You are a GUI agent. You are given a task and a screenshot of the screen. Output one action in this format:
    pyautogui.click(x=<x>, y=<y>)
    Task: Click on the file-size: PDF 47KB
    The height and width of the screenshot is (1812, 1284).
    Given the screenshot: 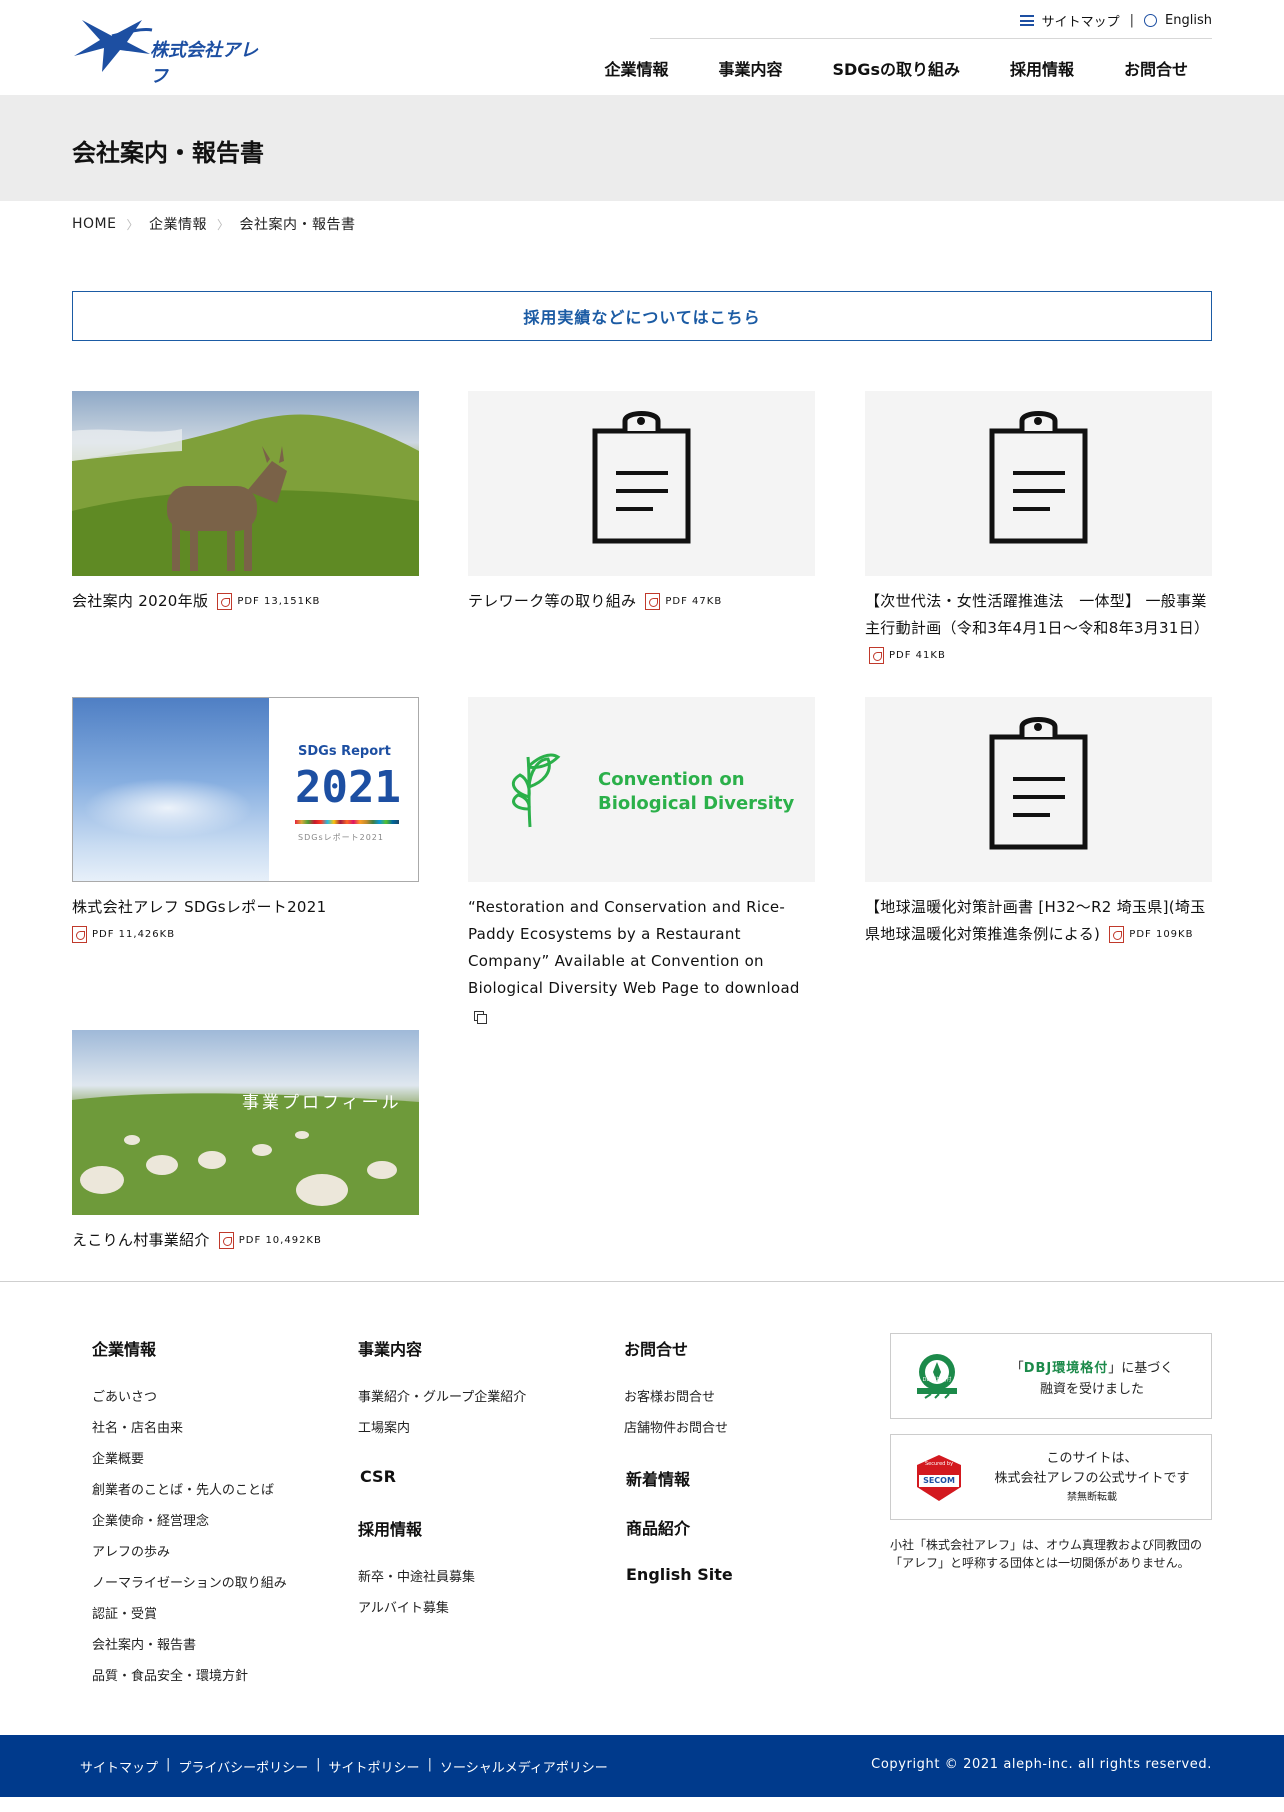 What is the action you would take?
    pyautogui.click(x=694, y=601)
    